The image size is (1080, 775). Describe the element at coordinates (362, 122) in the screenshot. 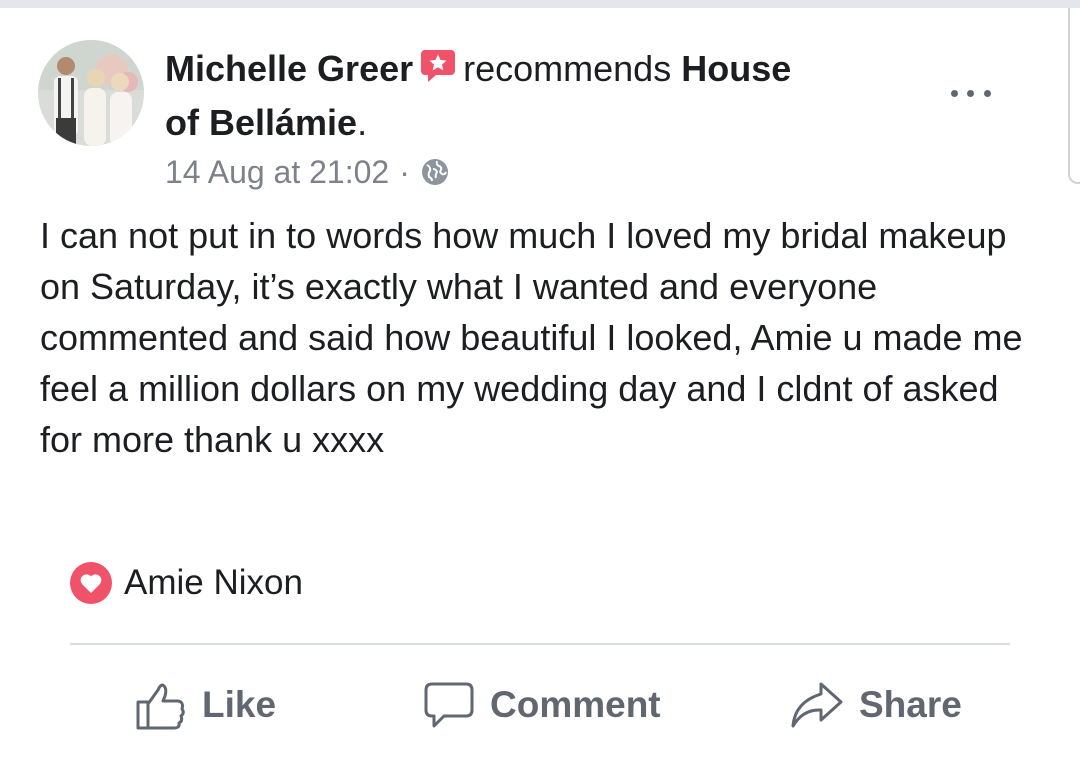

I see `header-period: .` at that location.